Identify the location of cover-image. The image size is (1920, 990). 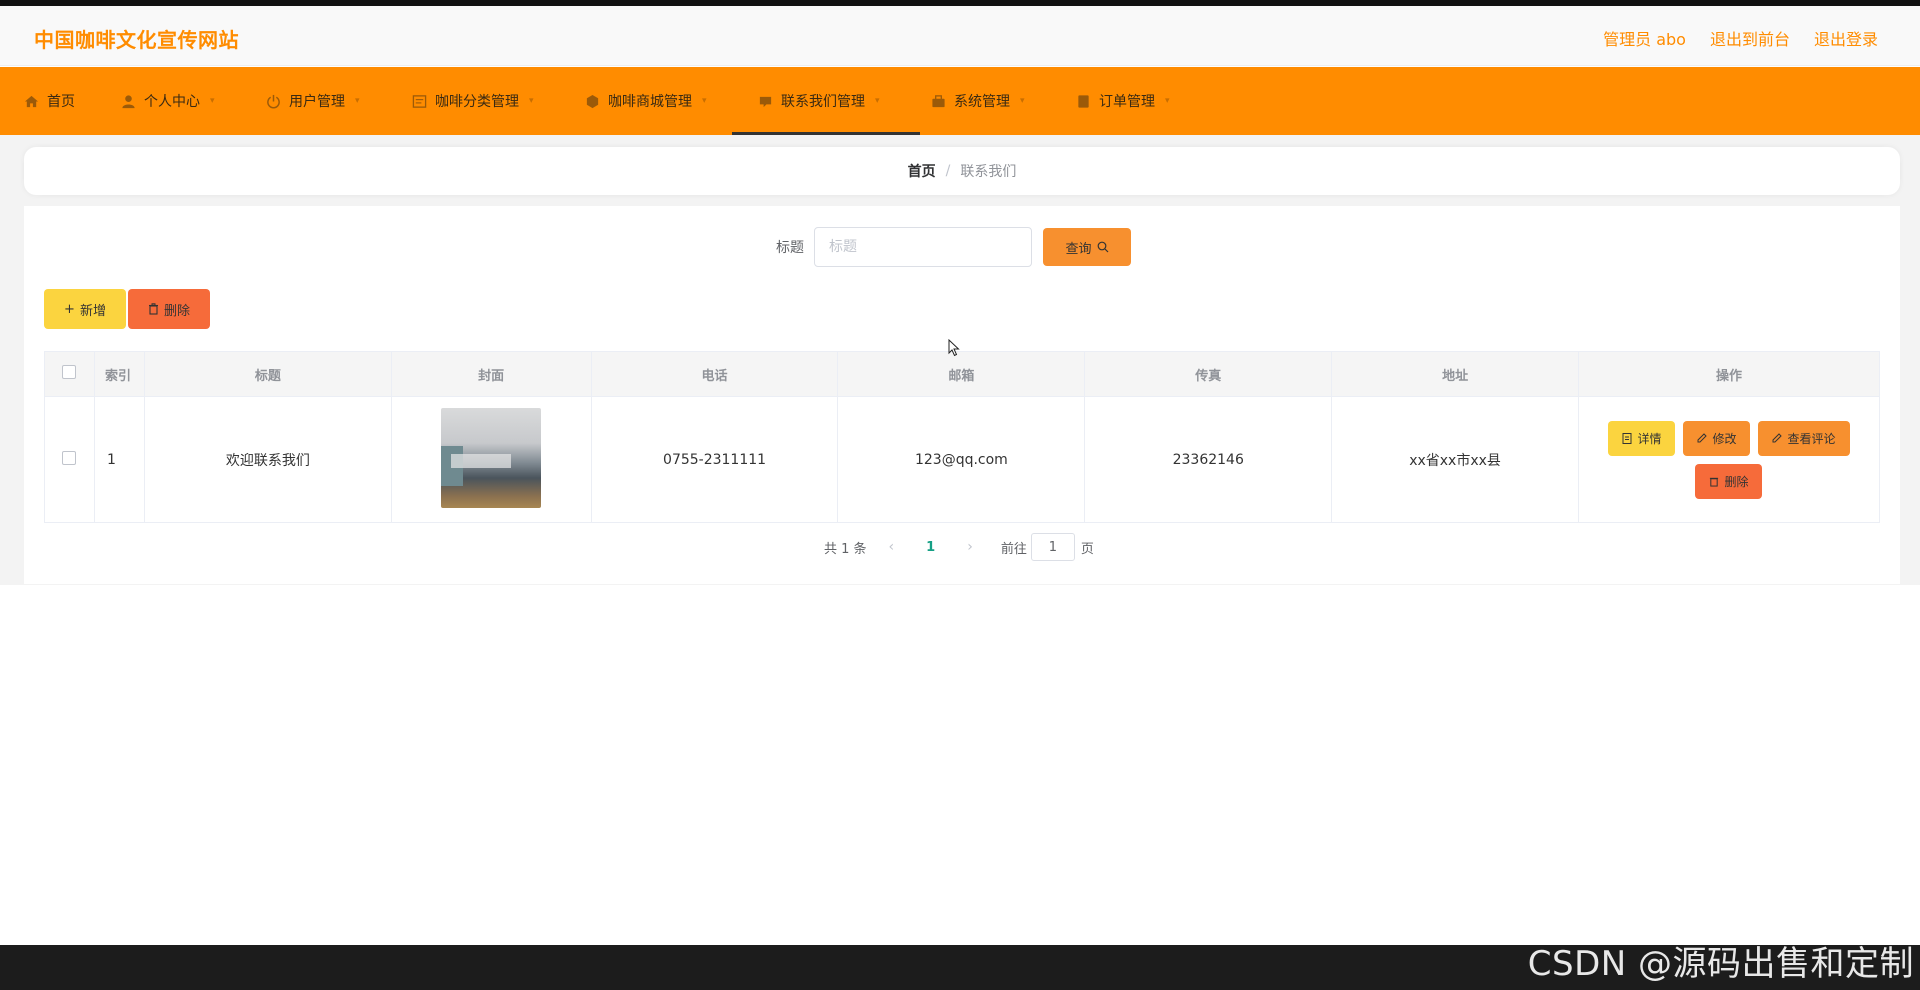
(491, 457).